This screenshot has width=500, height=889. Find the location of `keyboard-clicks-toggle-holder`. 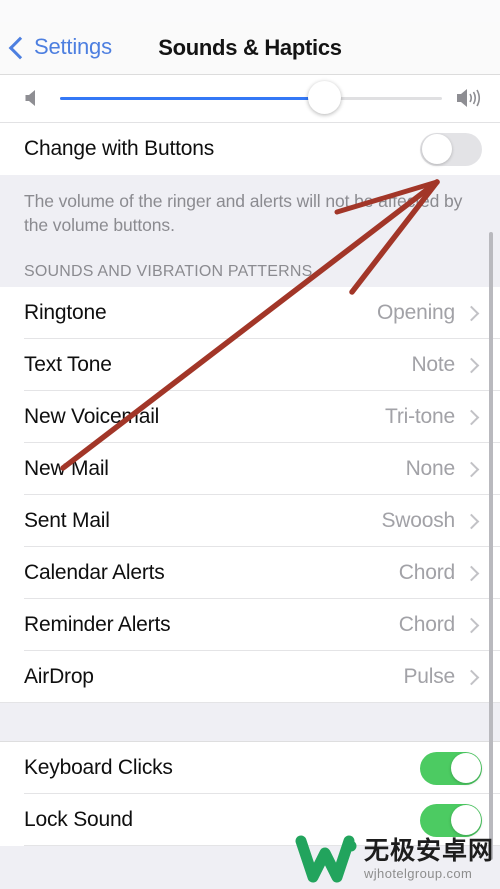

keyboard-clicks-toggle-holder is located at coordinates (451, 768).